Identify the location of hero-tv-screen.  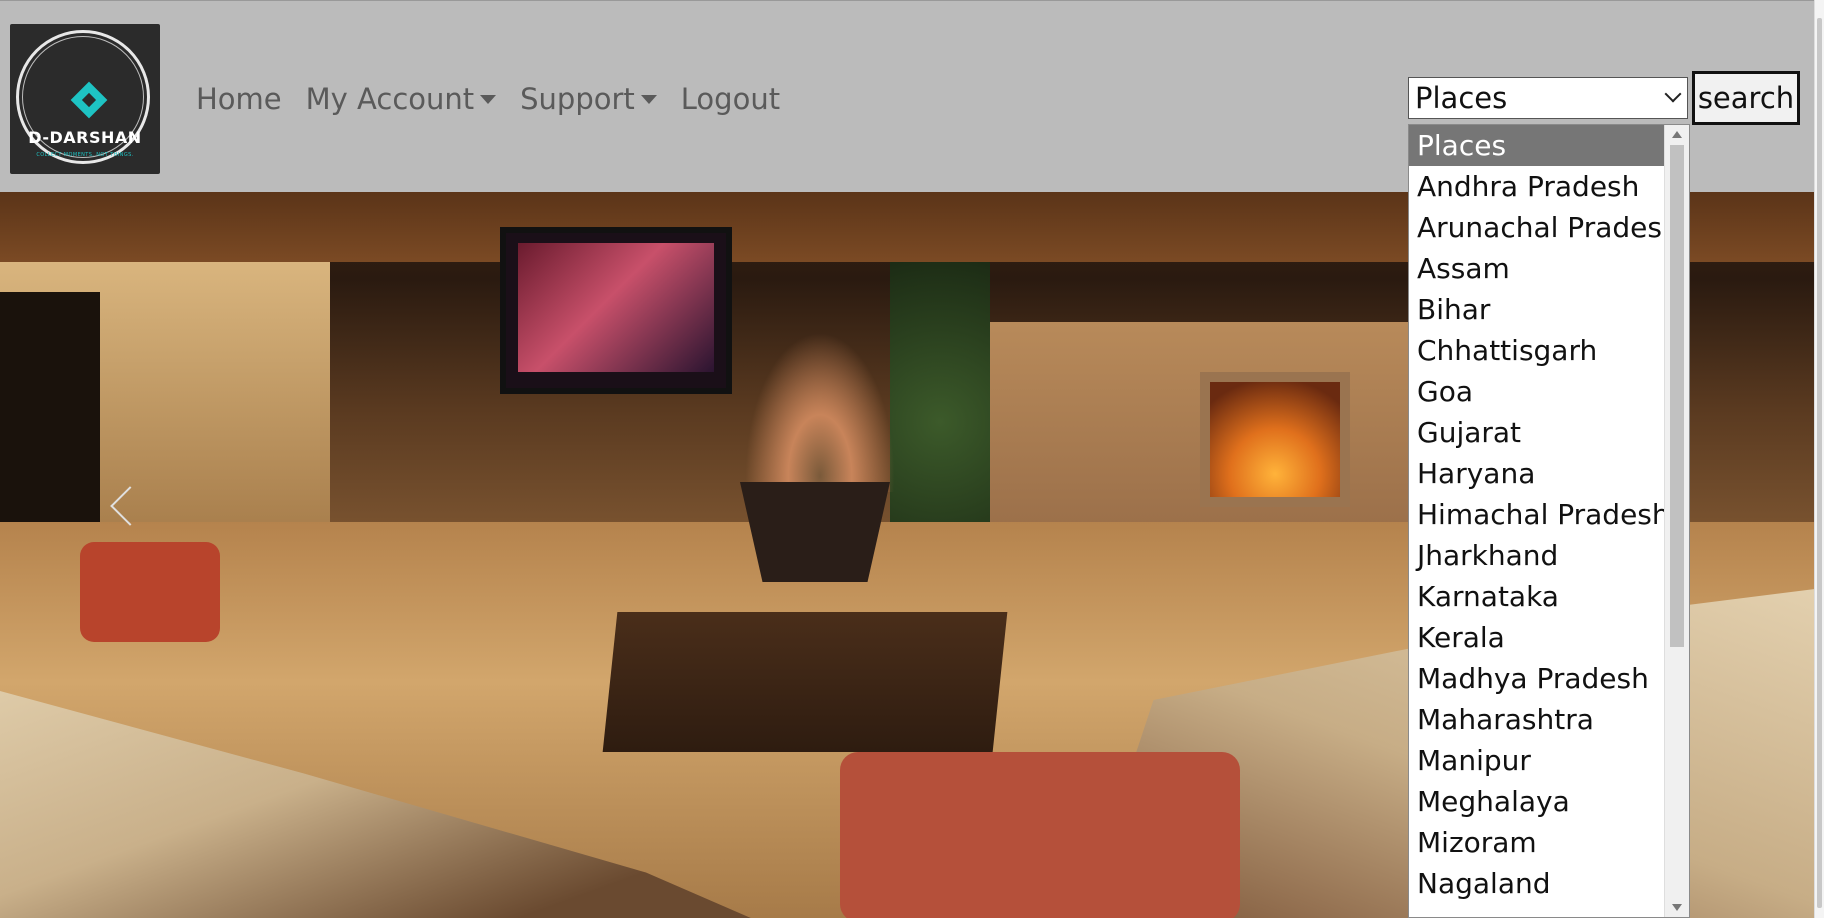
(616, 307).